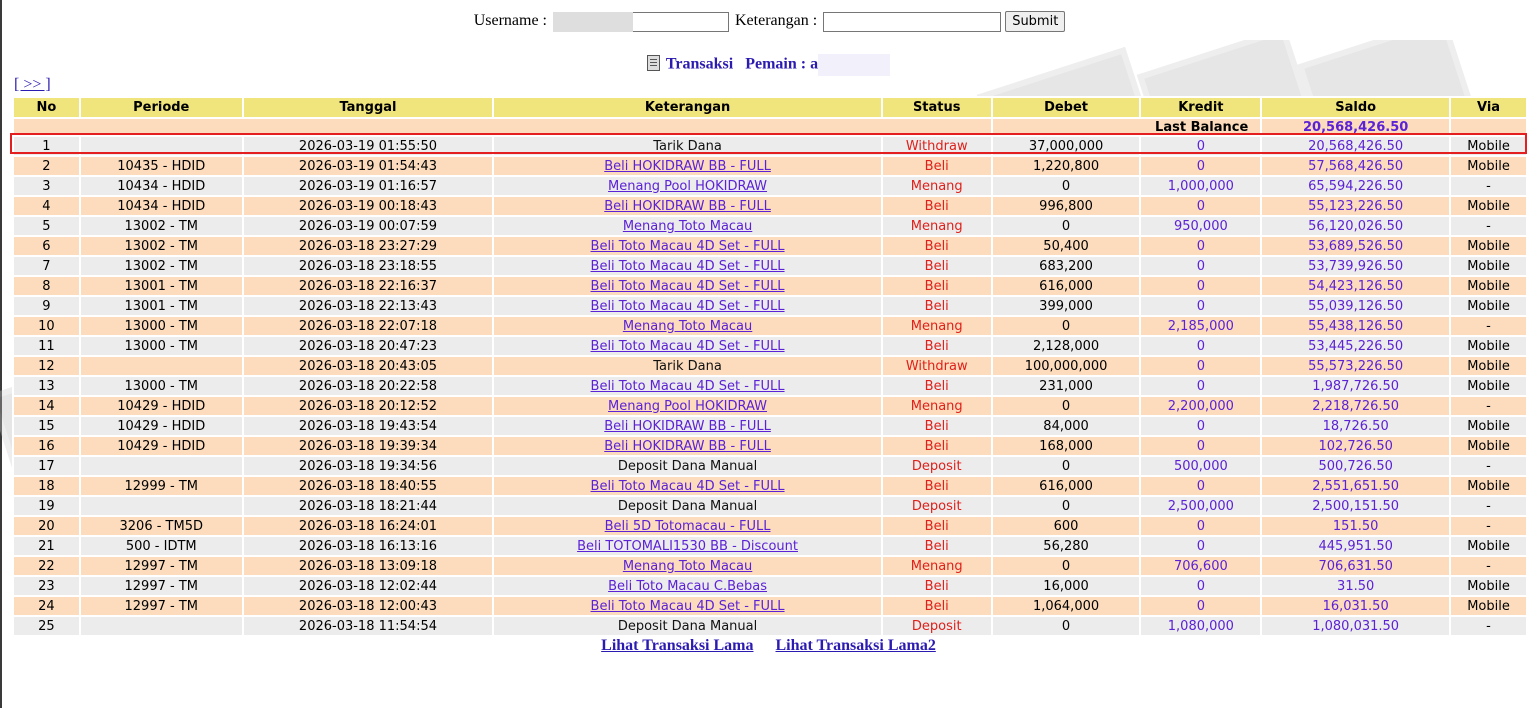  I want to click on cell-tanggal: 2026-03-18 20:22:58, so click(368, 386).